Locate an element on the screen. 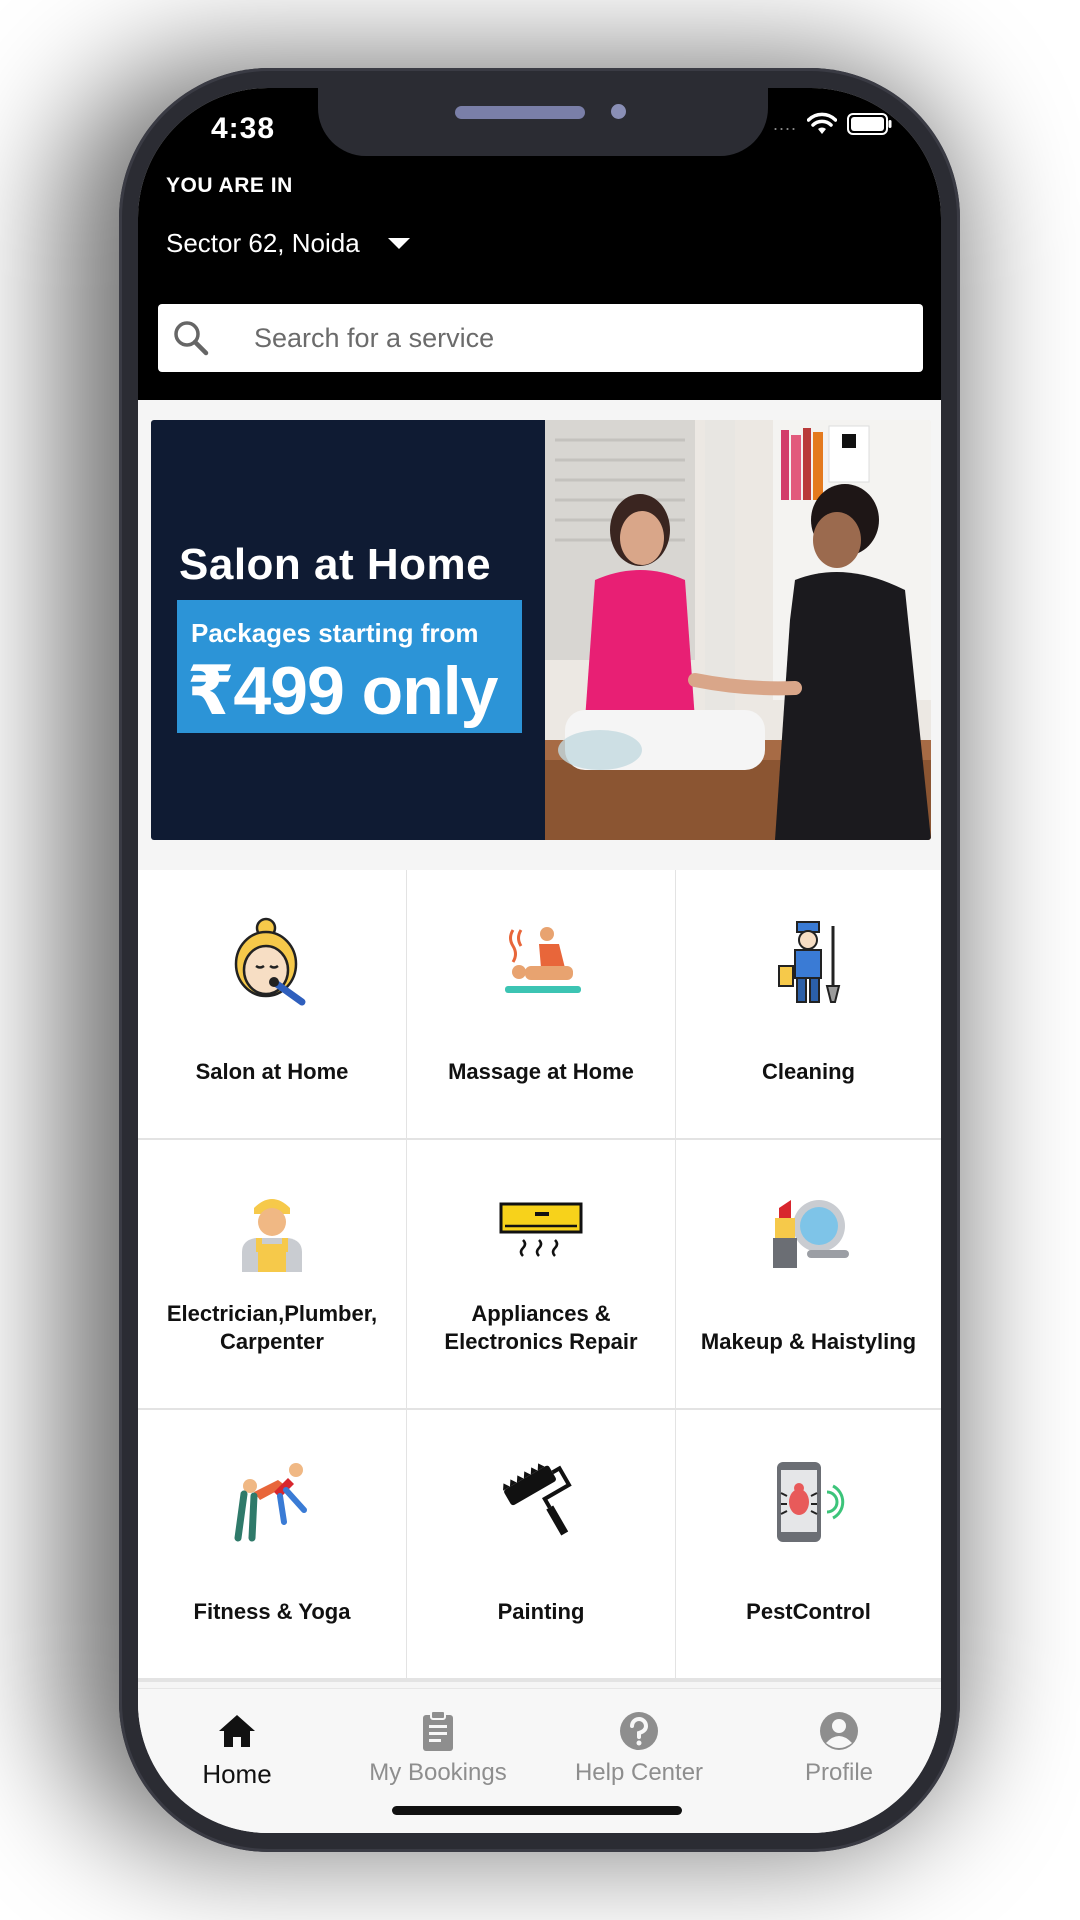  service-label: Fitness & Yoga is located at coordinates (272, 1611).